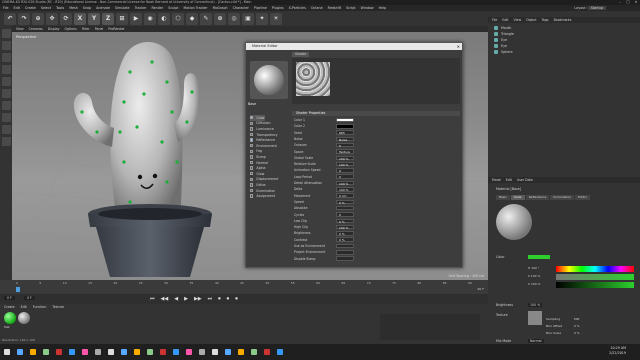 This screenshot has height=360, width=640. I want to click on start-frame-field: 0 F, so click(9, 298).